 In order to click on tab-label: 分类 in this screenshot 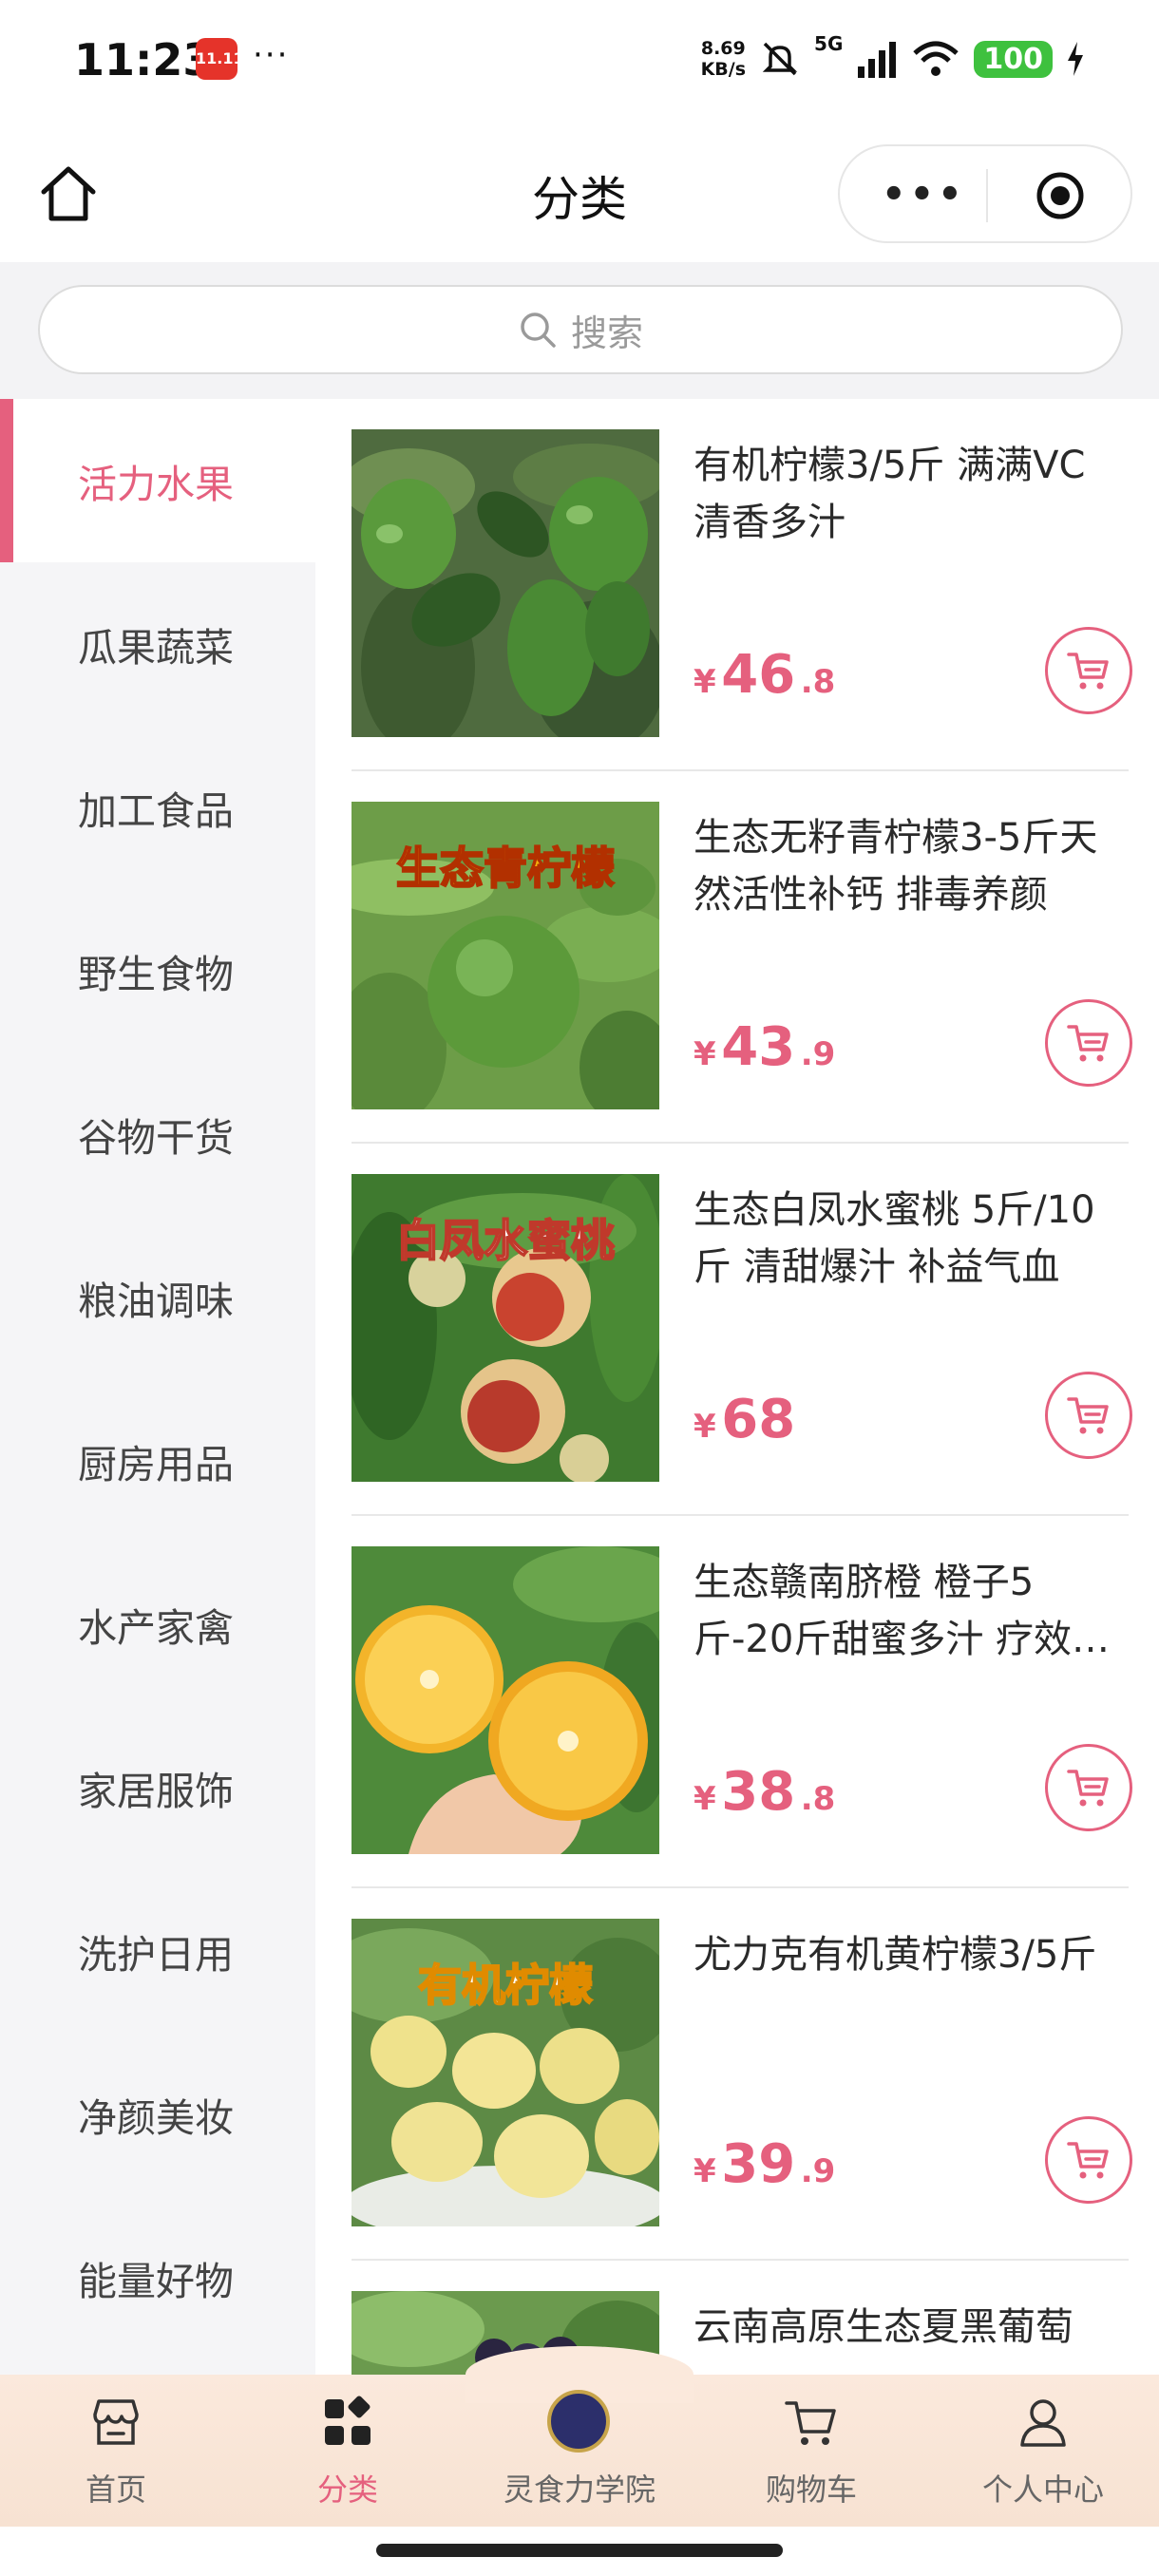, I will do `click(347, 2490)`.